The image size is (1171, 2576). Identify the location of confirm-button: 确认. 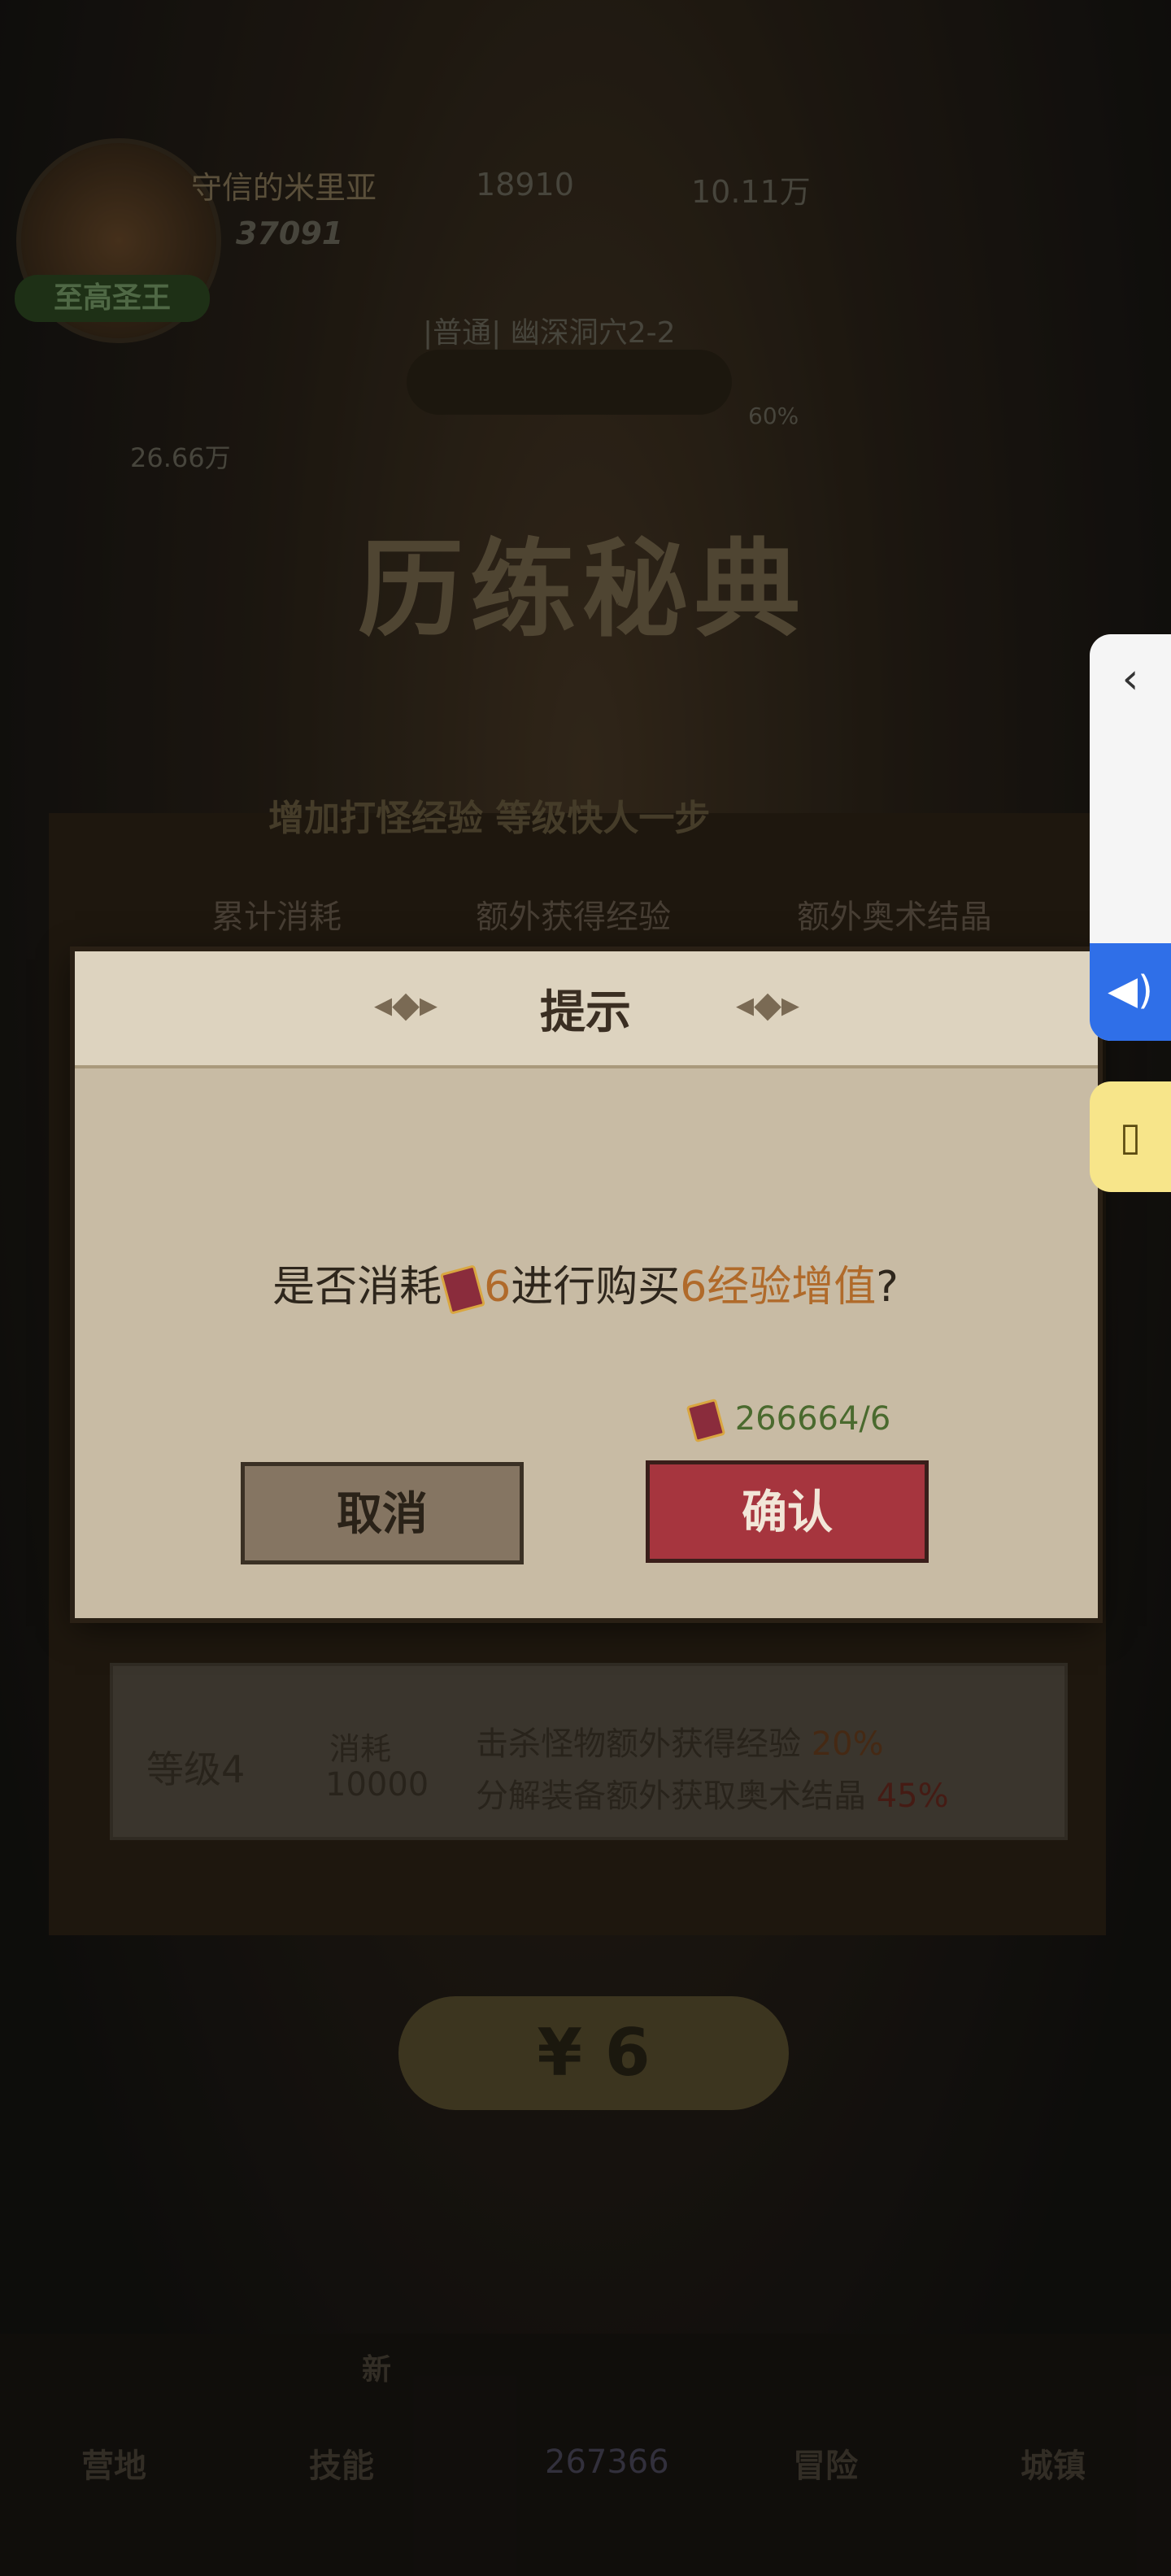
(788, 1512).